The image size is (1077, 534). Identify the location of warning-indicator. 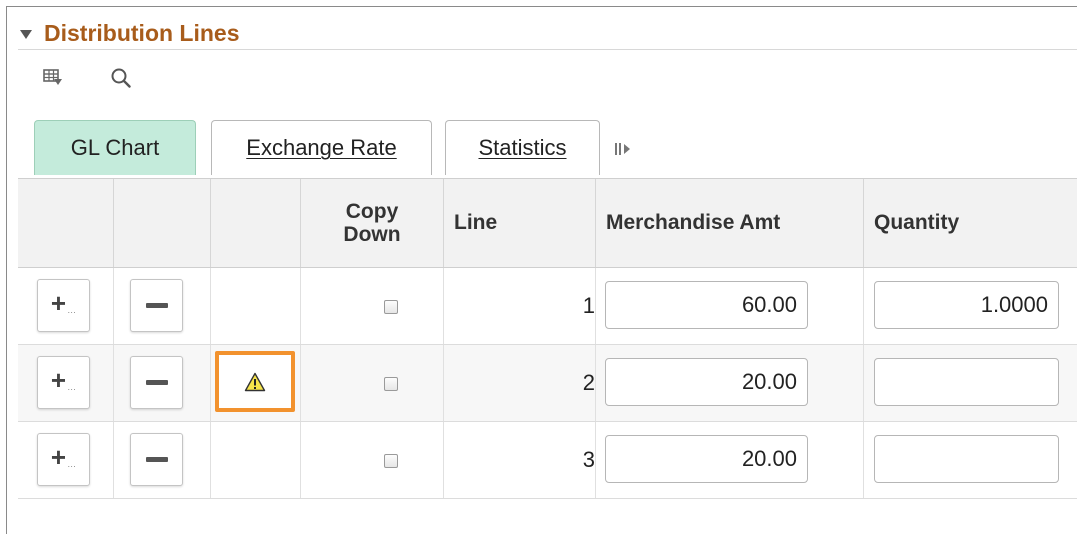
(255, 381).